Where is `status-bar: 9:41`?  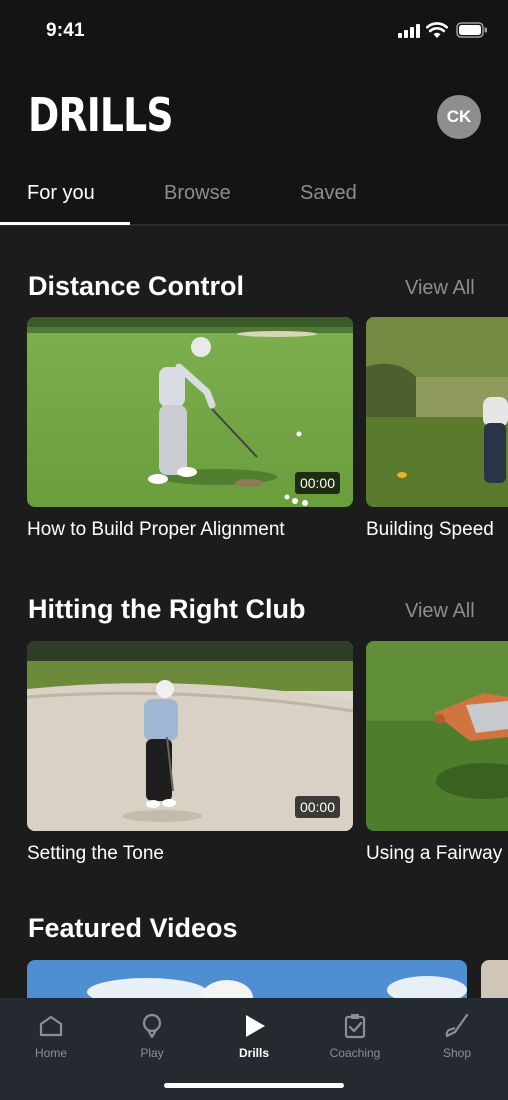
status-bar: 9:41 is located at coordinates (254, 30).